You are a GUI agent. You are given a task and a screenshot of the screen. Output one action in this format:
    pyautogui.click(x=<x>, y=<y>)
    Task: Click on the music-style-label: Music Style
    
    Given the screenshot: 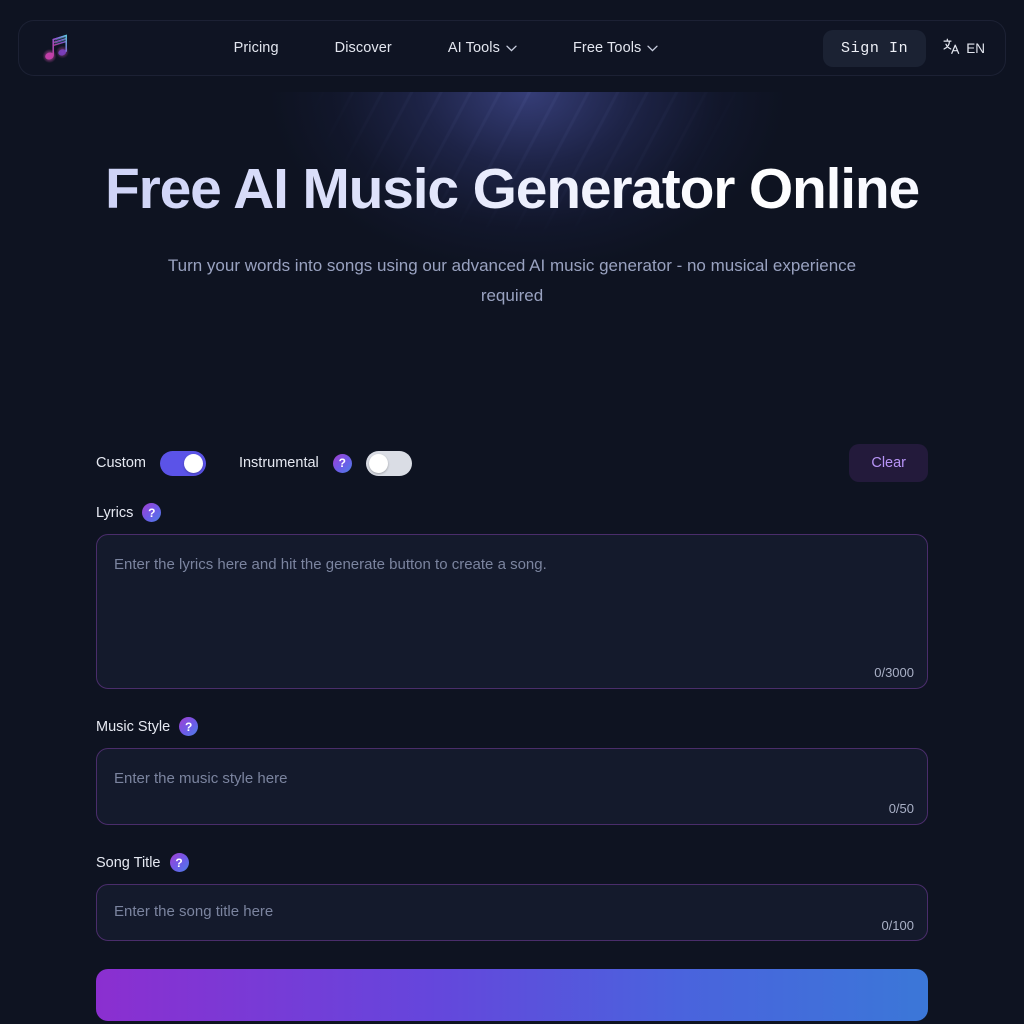 What is the action you would take?
    pyautogui.click(x=133, y=726)
    